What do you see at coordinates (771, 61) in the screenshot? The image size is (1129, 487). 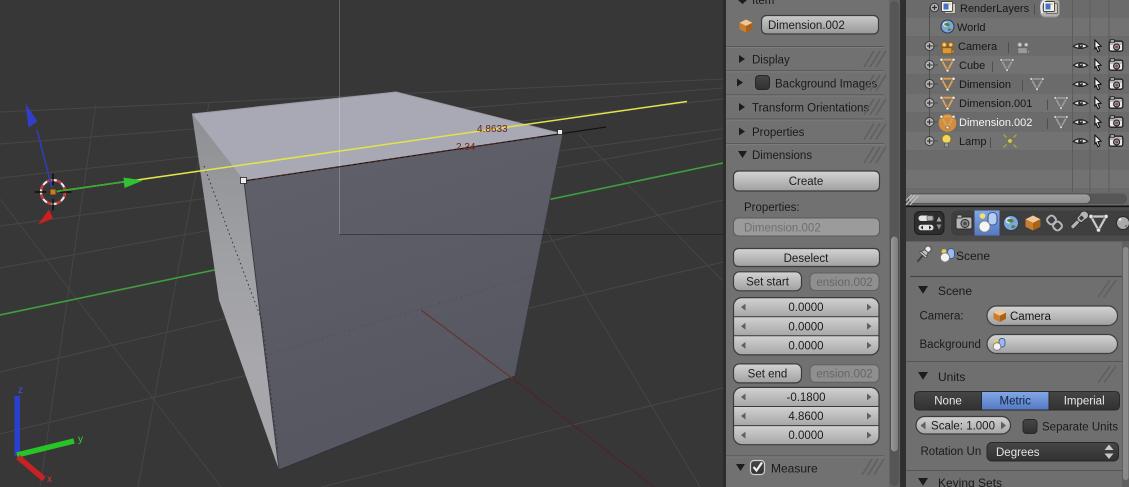 I see `svg-text: Display` at bounding box center [771, 61].